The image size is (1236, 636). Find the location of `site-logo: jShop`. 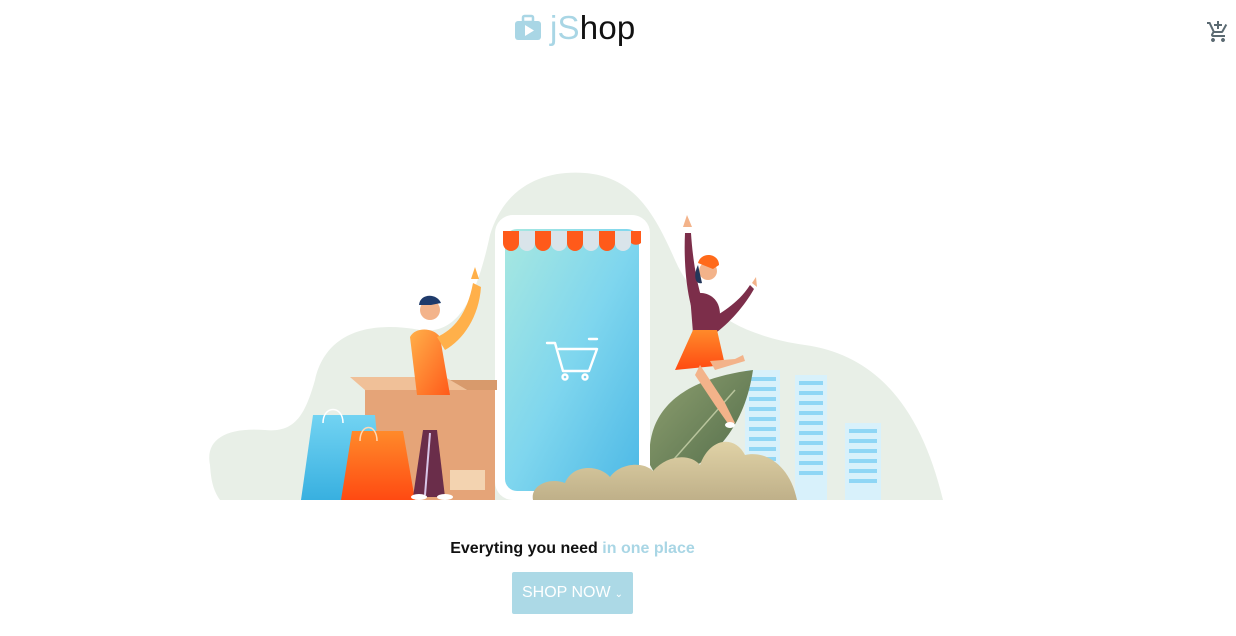

site-logo: jShop is located at coordinates (574, 28).